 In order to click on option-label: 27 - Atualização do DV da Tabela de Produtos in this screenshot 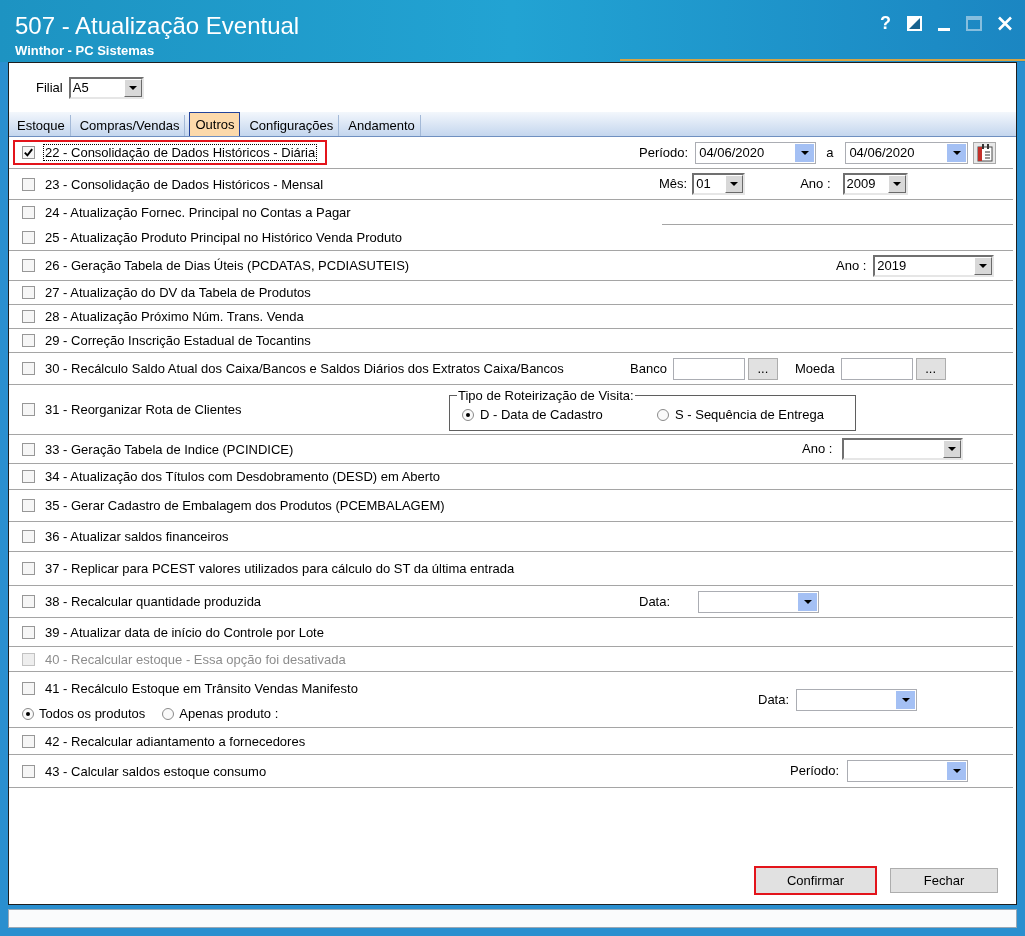, I will do `click(178, 292)`.